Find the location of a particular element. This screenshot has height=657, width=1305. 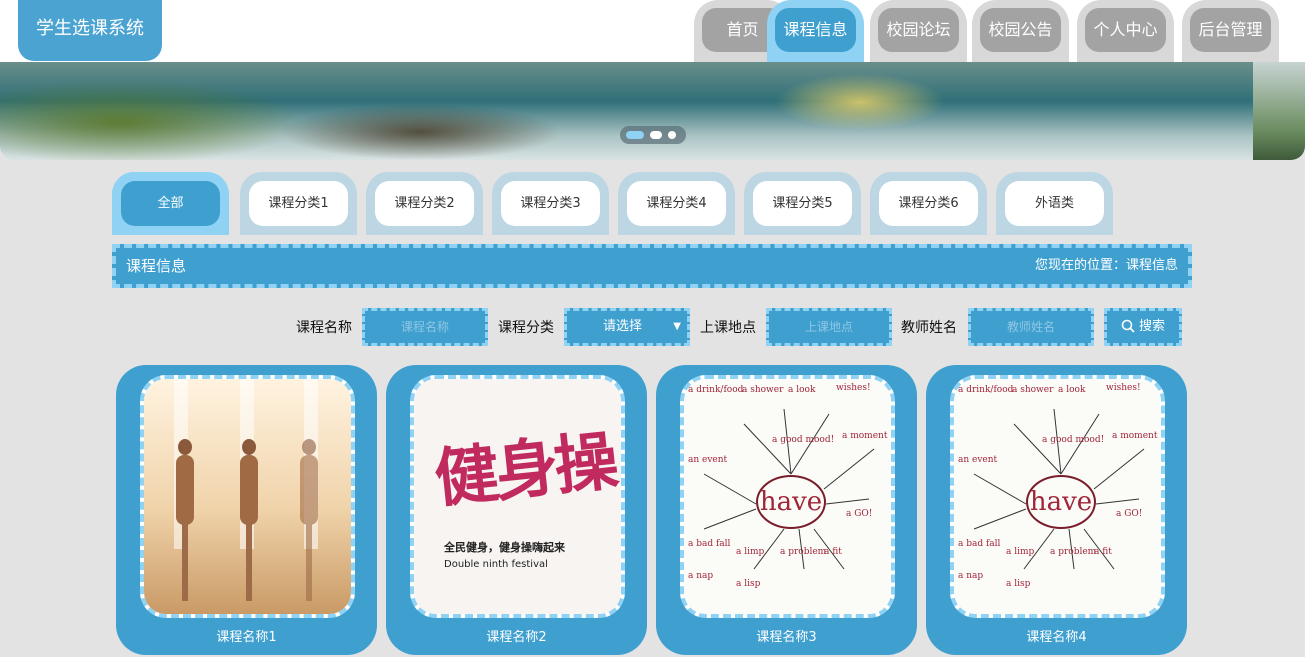

category-tab-1: 课程分类1 is located at coordinates (298, 203).